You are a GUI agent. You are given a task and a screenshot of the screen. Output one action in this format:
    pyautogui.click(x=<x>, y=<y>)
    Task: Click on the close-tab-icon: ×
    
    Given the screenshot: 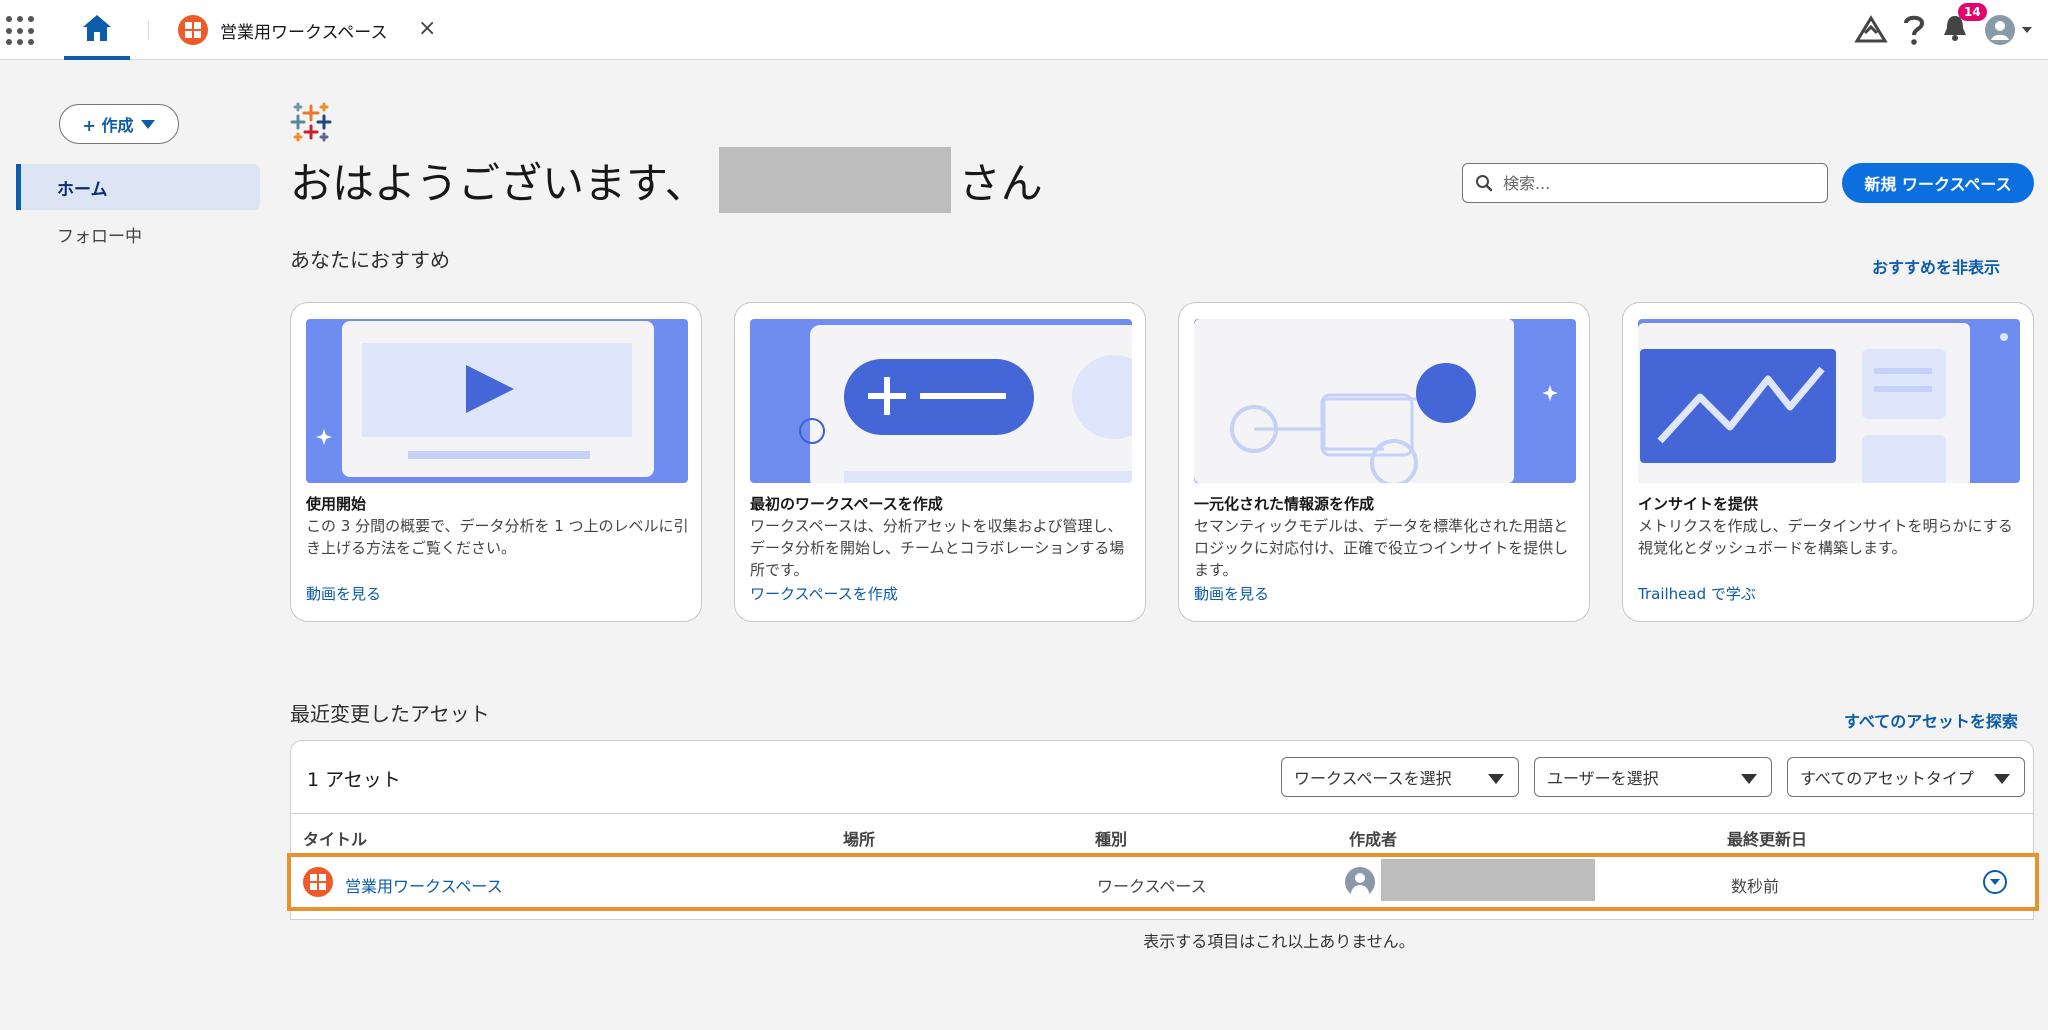 What is the action you would take?
    pyautogui.click(x=427, y=28)
    